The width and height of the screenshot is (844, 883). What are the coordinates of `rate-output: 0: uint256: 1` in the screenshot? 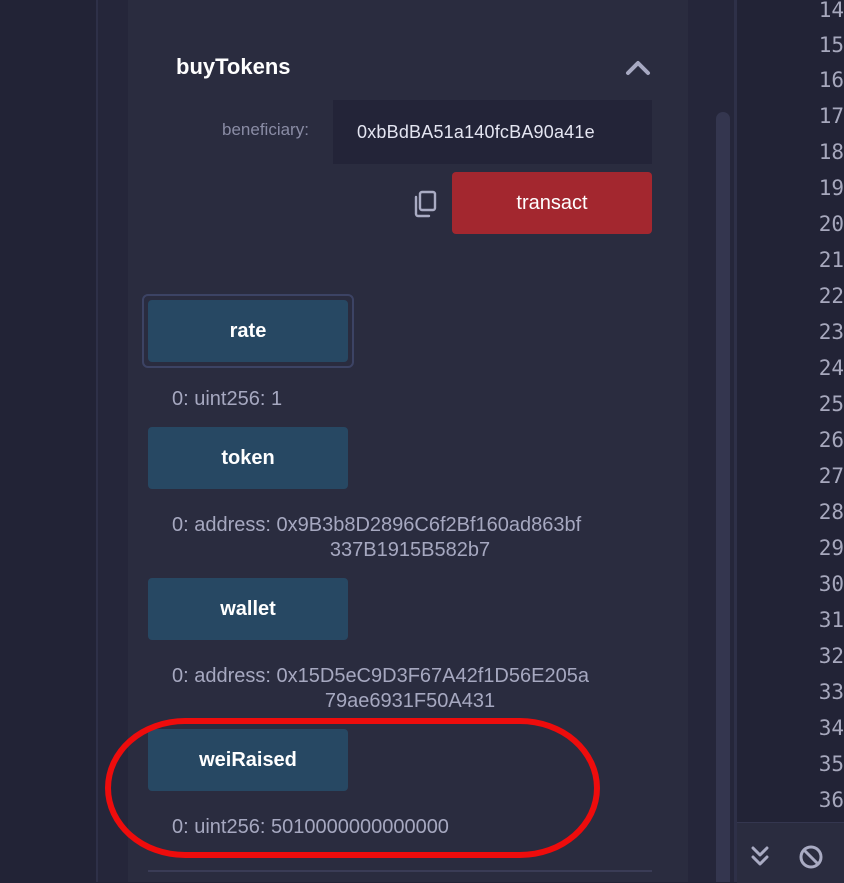 It's located at (227, 399).